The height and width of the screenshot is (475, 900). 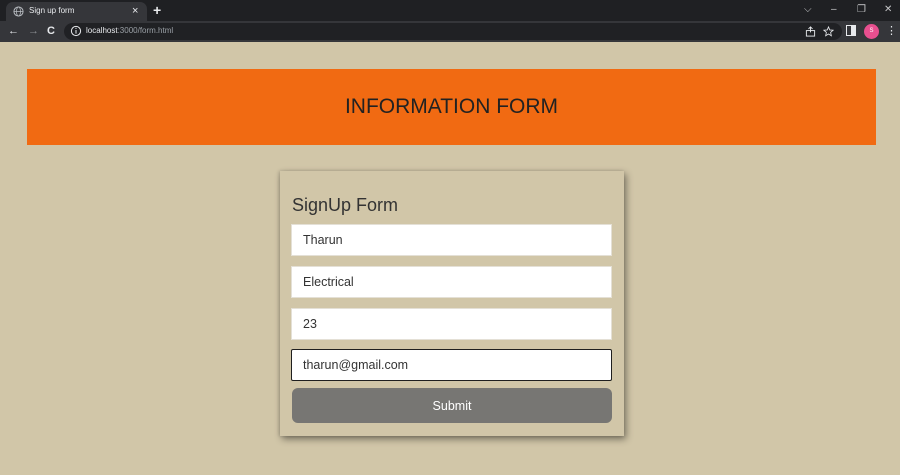 I want to click on side-panel-icon, so click(x=851, y=30).